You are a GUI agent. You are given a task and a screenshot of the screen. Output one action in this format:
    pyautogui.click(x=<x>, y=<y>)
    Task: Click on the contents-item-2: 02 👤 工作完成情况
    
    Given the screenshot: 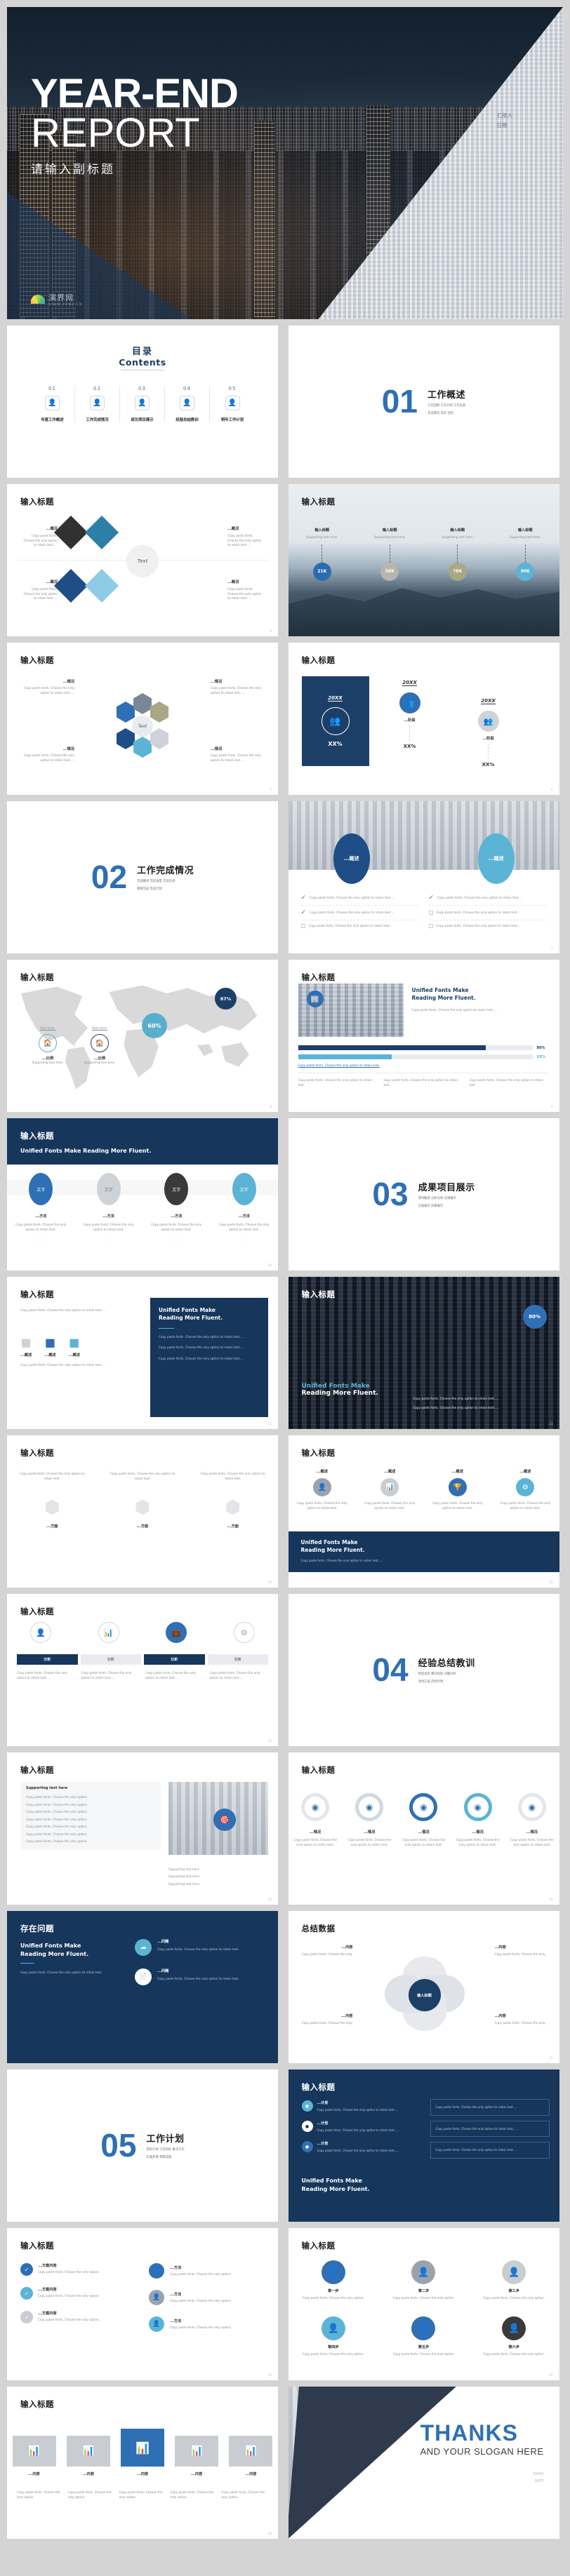 What is the action you would take?
    pyautogui.click(x=97, y=404)
    